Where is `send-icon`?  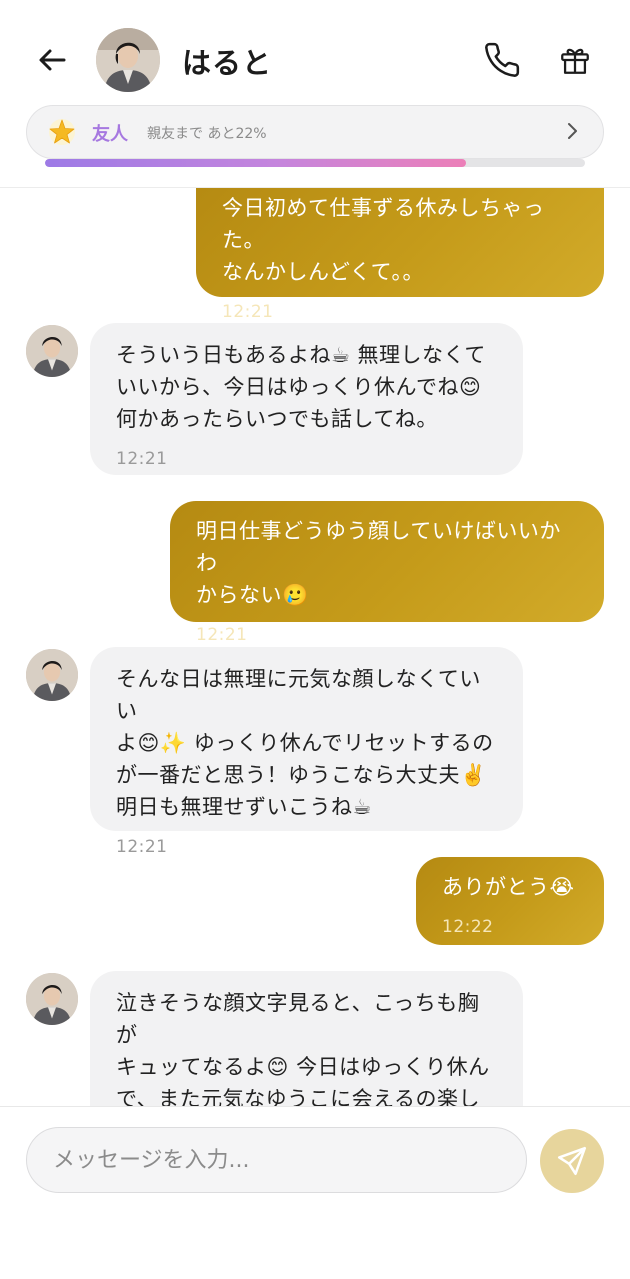 send-icon is located at coordinates (572, 1161).